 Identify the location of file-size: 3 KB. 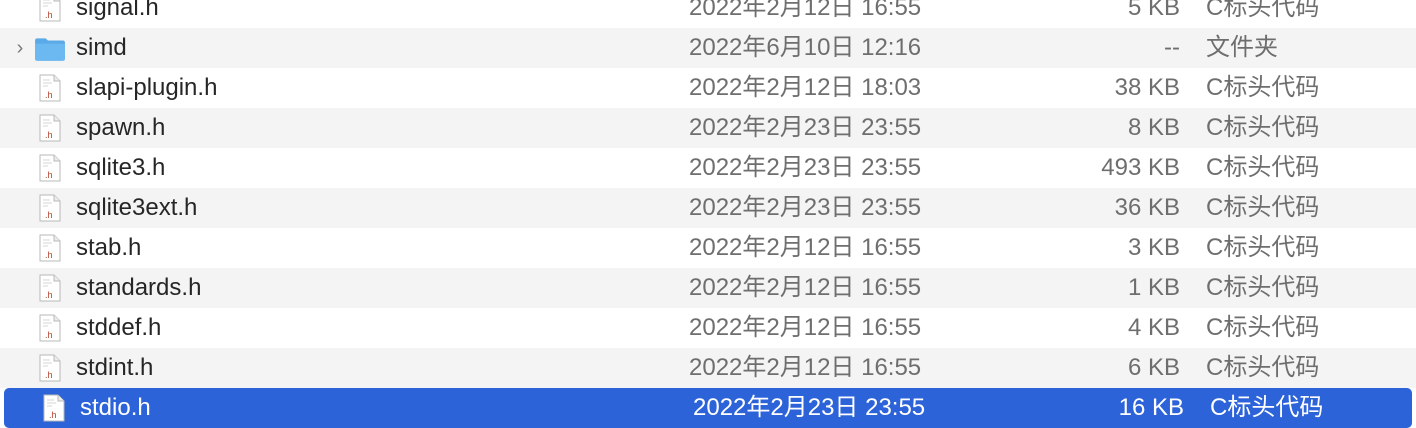
(1153, 247).